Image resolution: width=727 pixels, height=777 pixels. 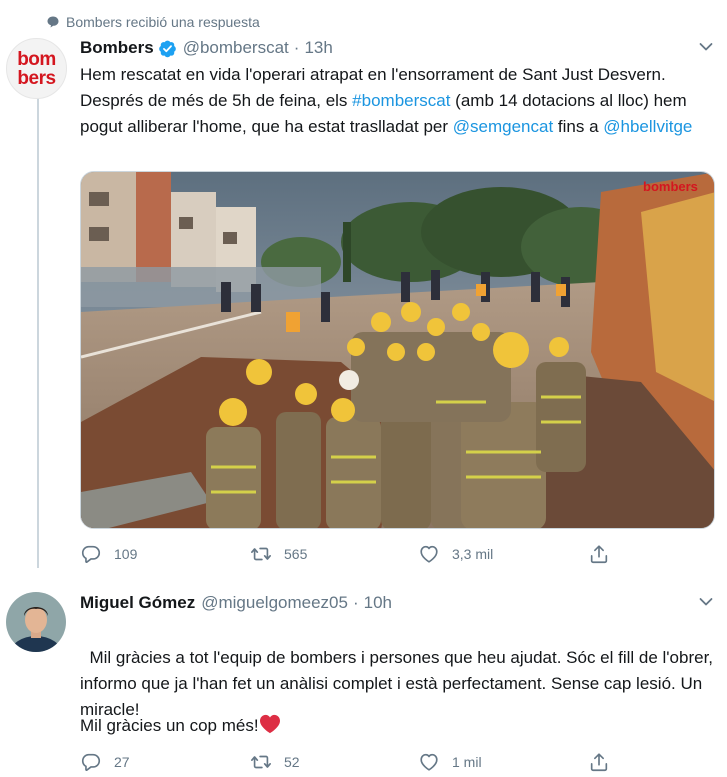 What do you see at coordinates (647, 126) in the screenshot?
I see `tweet-link: @hbellvitge` at bounding box center [647, 126].